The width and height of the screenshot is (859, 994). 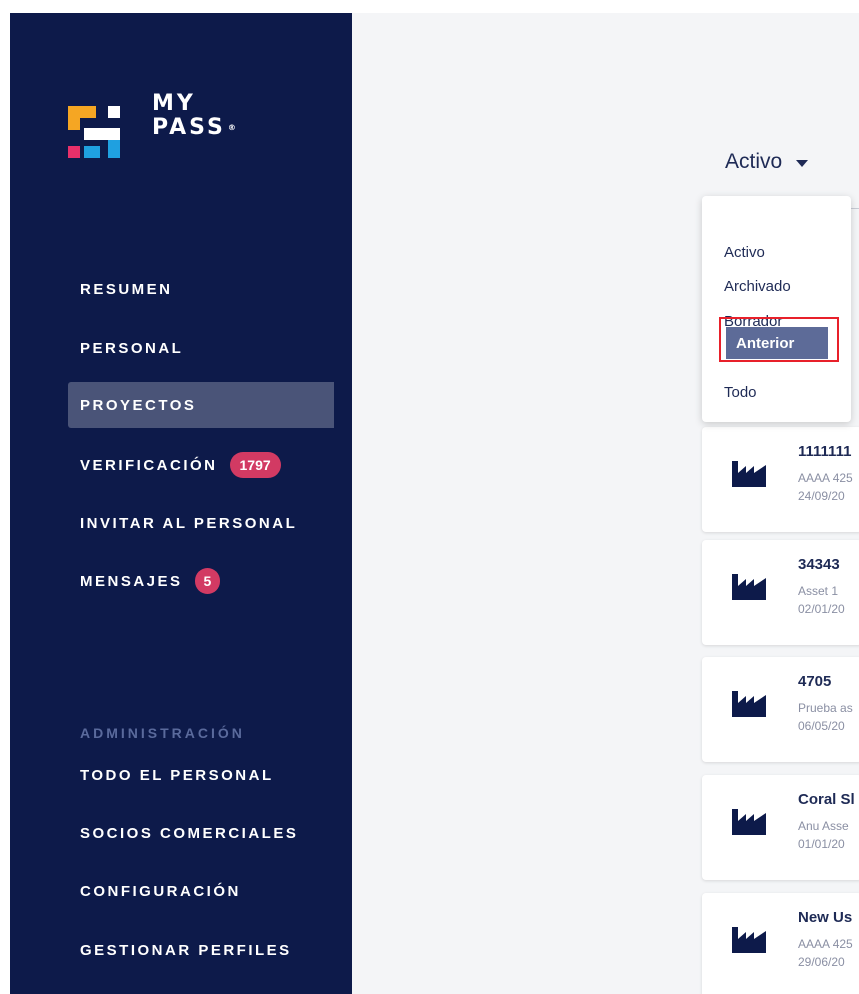 I want to click on project-title: Coral Sl, so click(x=826, y=799).